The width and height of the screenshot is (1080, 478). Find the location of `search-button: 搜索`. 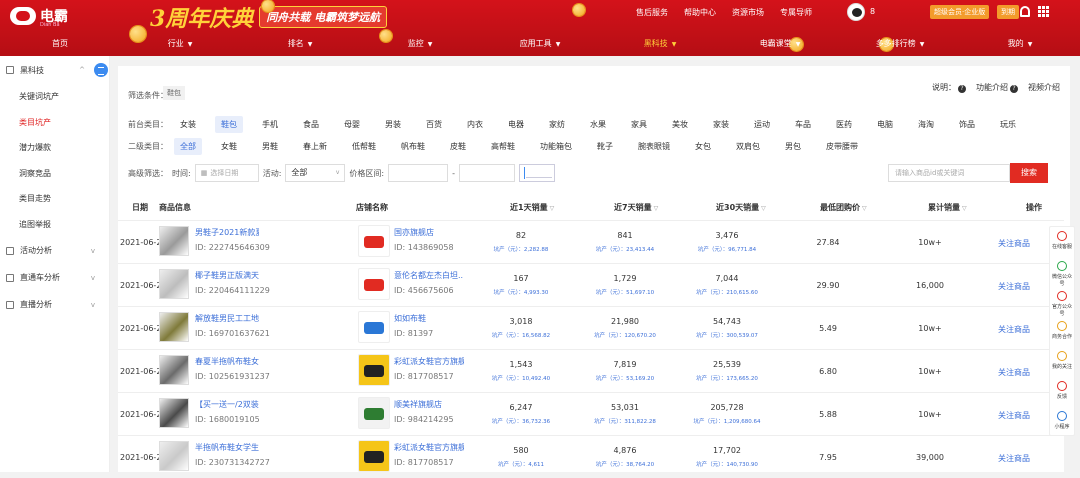

search-button: 搜索 is located at coordinates (1029, 173).